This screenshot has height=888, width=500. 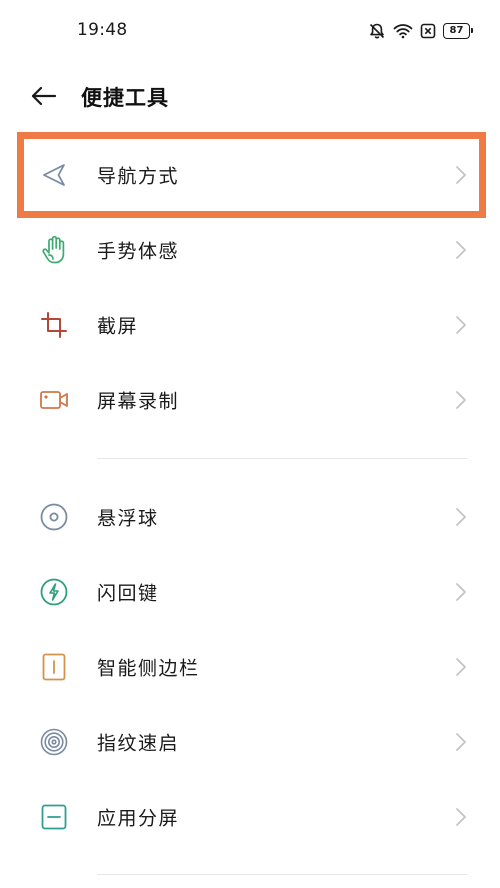 I want to click on flashback-icon, so click(x=54, y=592).